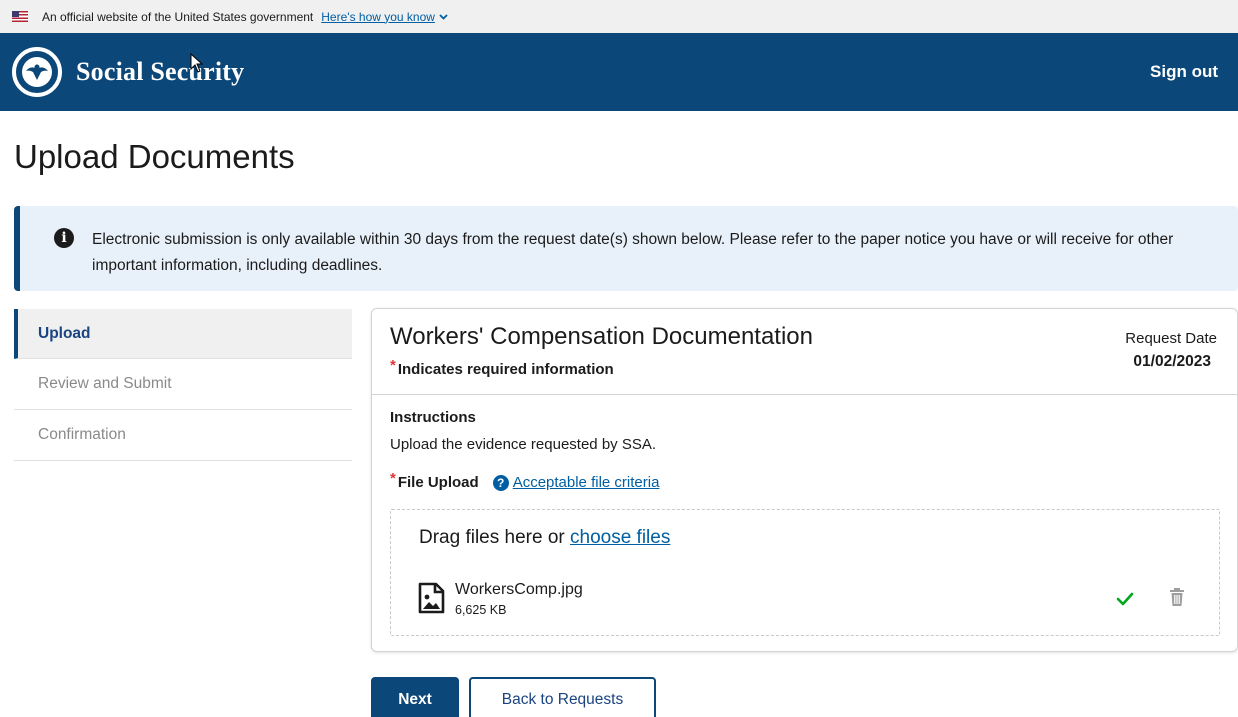 This screenshot has width=1238, height=717. What do you see at coordinates (378, 17) in the screenshot?
I see `how-you-know-label: Here's how you know` at bounding box center [378, 17].